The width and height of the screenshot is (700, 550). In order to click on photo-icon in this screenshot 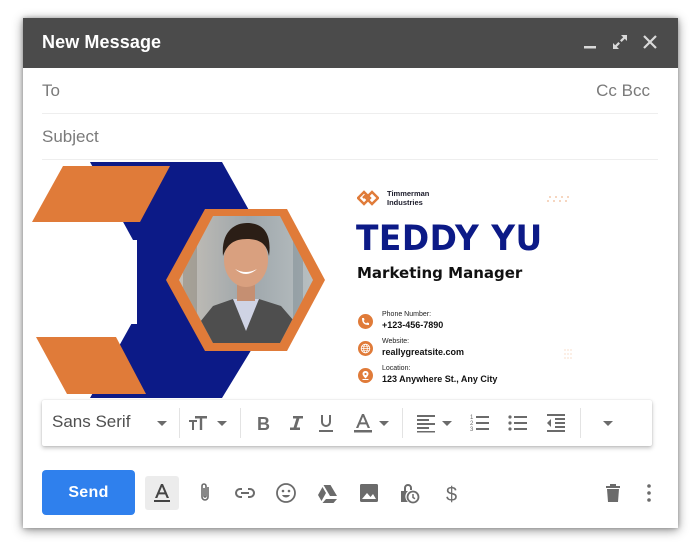, I will do `click(369, 493)`.